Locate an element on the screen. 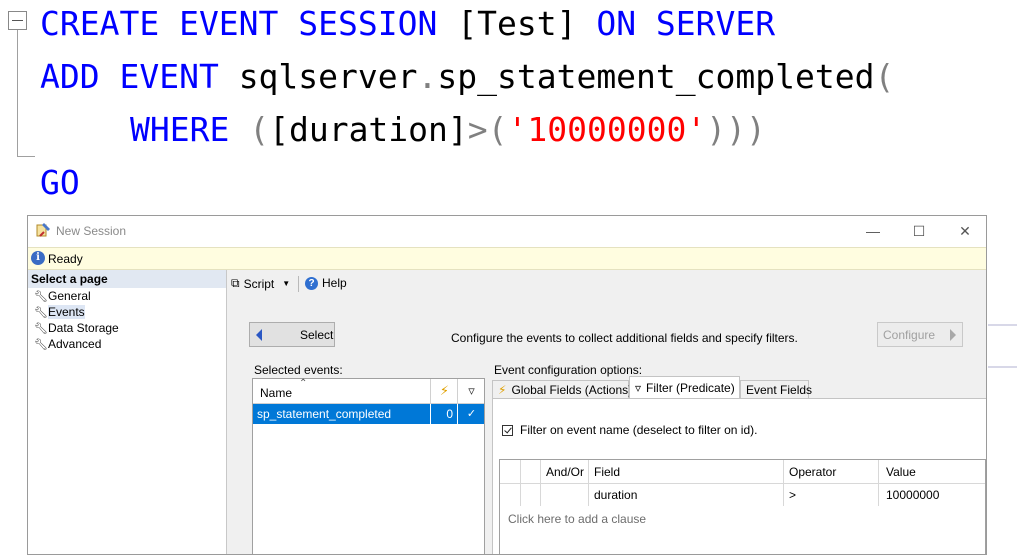 The image size is (1017, 555). dialog-title: New Session is located at coordinates (91, 231).